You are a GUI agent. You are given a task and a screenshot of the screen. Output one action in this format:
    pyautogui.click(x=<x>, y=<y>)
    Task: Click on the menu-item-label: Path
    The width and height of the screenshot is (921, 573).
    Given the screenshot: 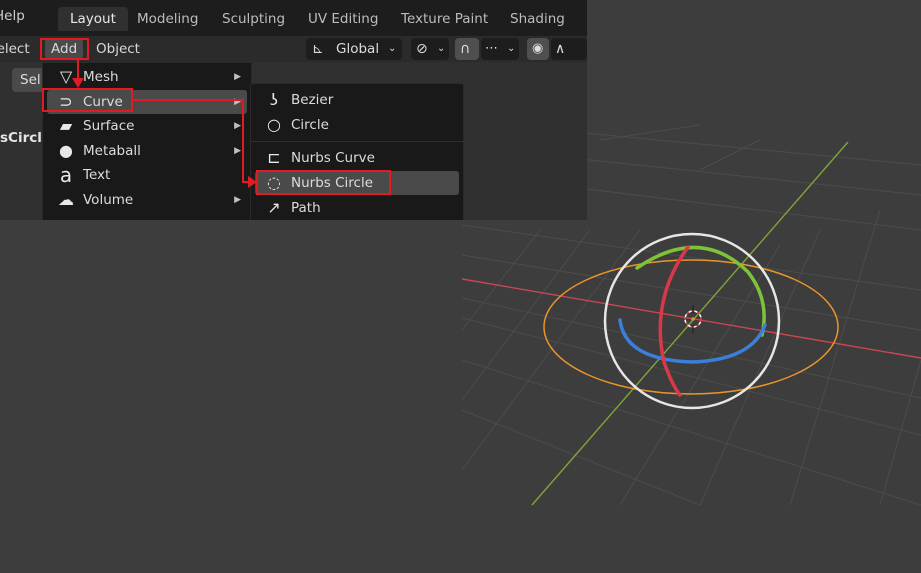 What is the action you would take?
    pyautogui.click(x=306, y=208)
    